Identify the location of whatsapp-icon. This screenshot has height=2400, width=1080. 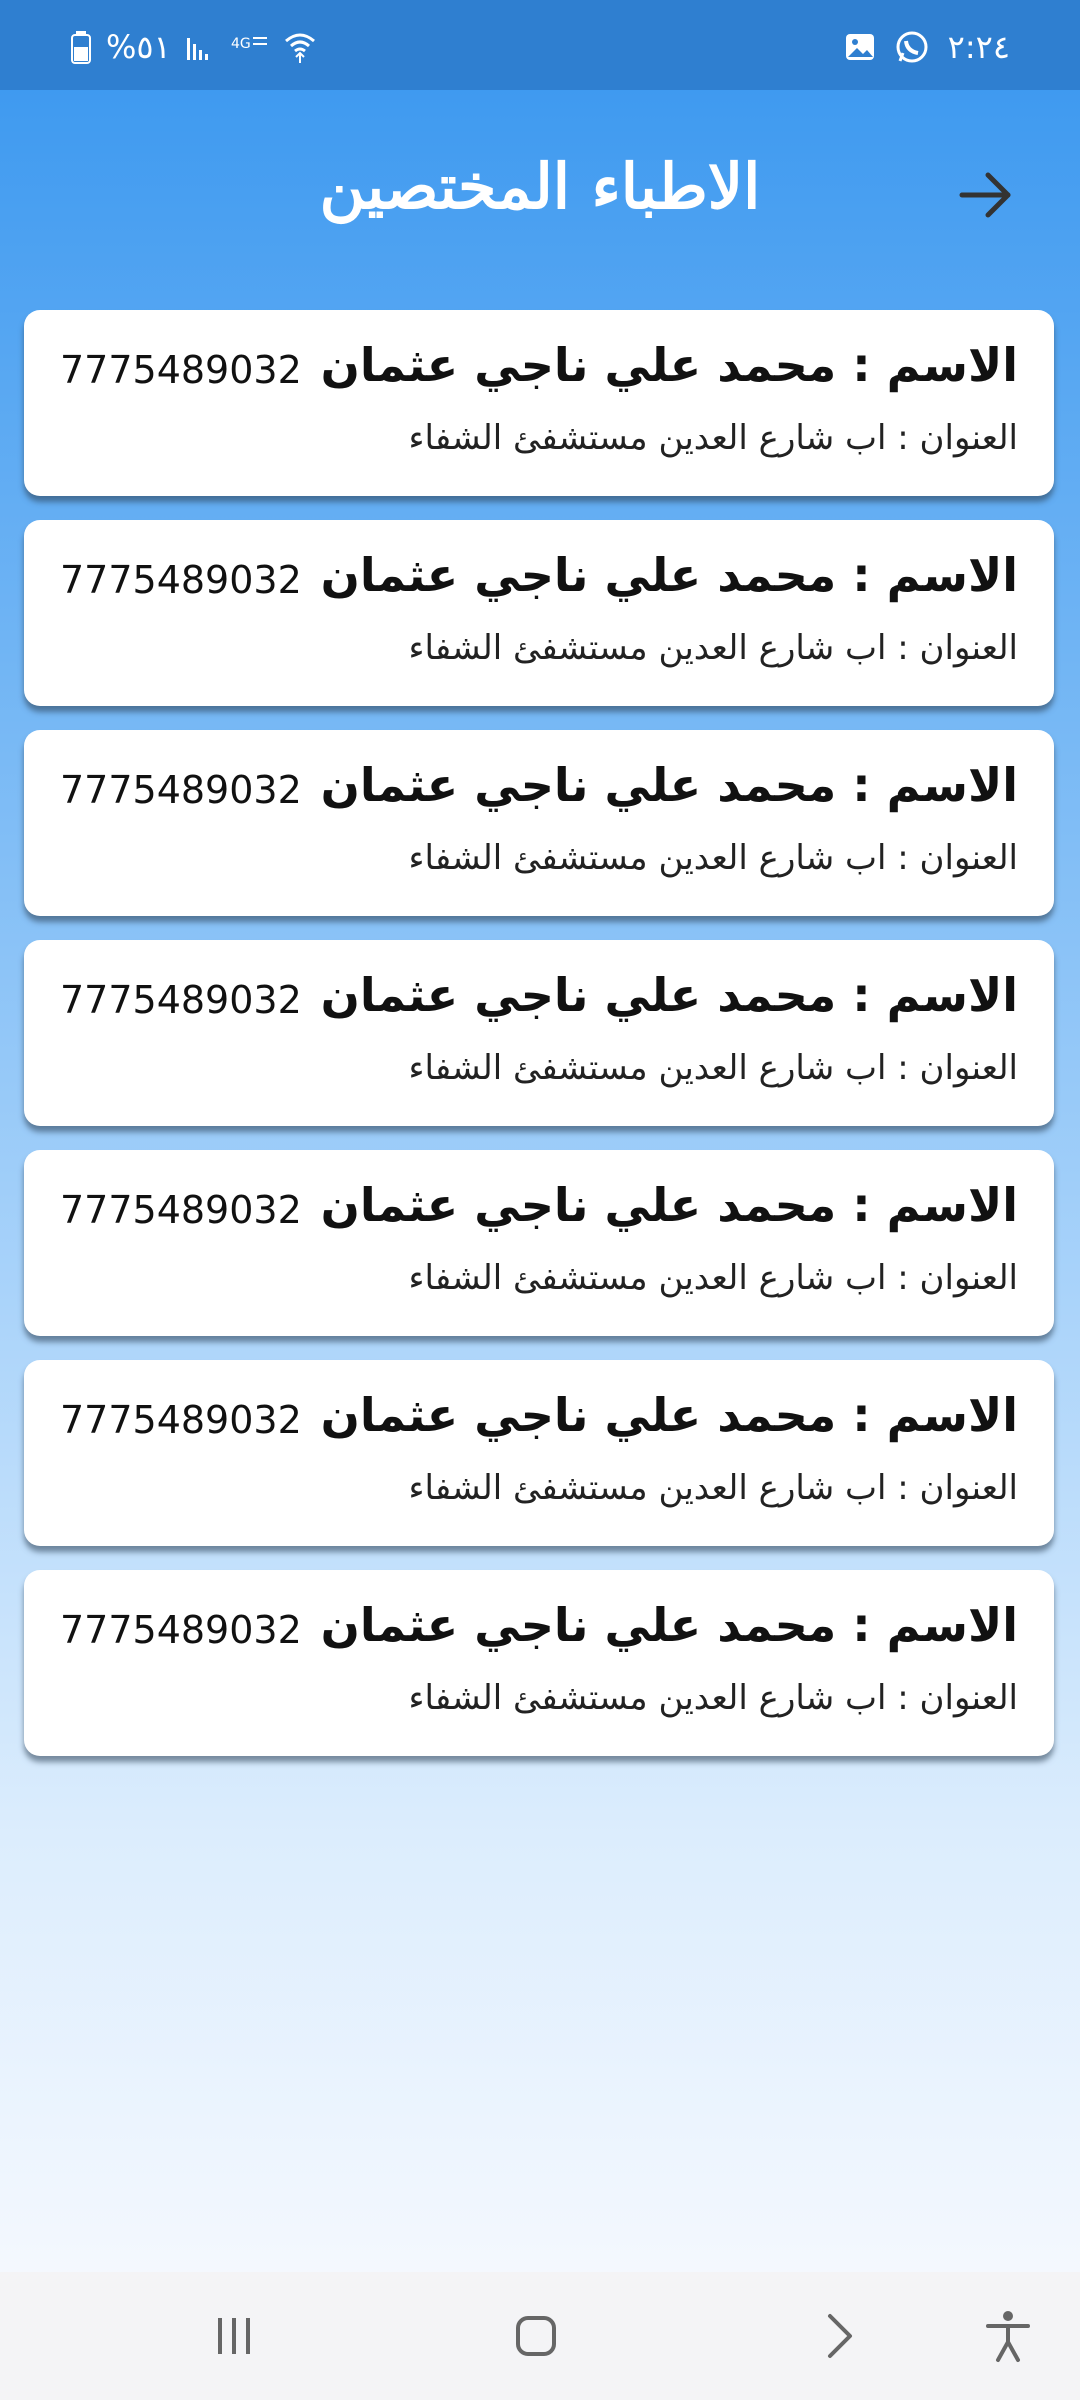
(912, 47).